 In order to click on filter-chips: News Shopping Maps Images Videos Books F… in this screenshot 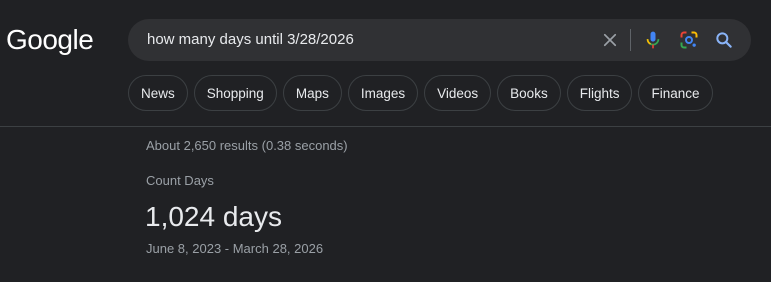, I will do `click(420, 93)`.